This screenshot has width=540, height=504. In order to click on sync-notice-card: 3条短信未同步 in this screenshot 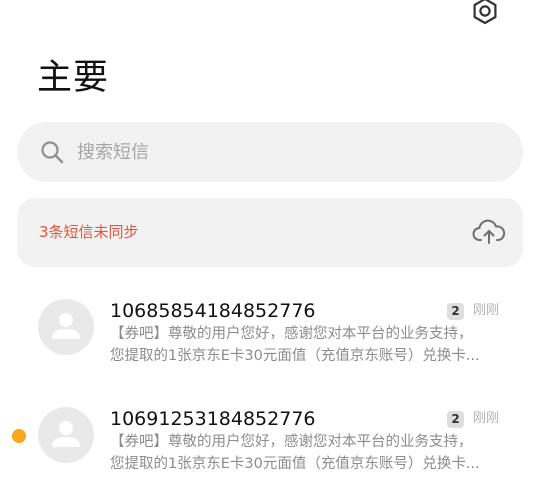, I will do `click(270, 232)`.